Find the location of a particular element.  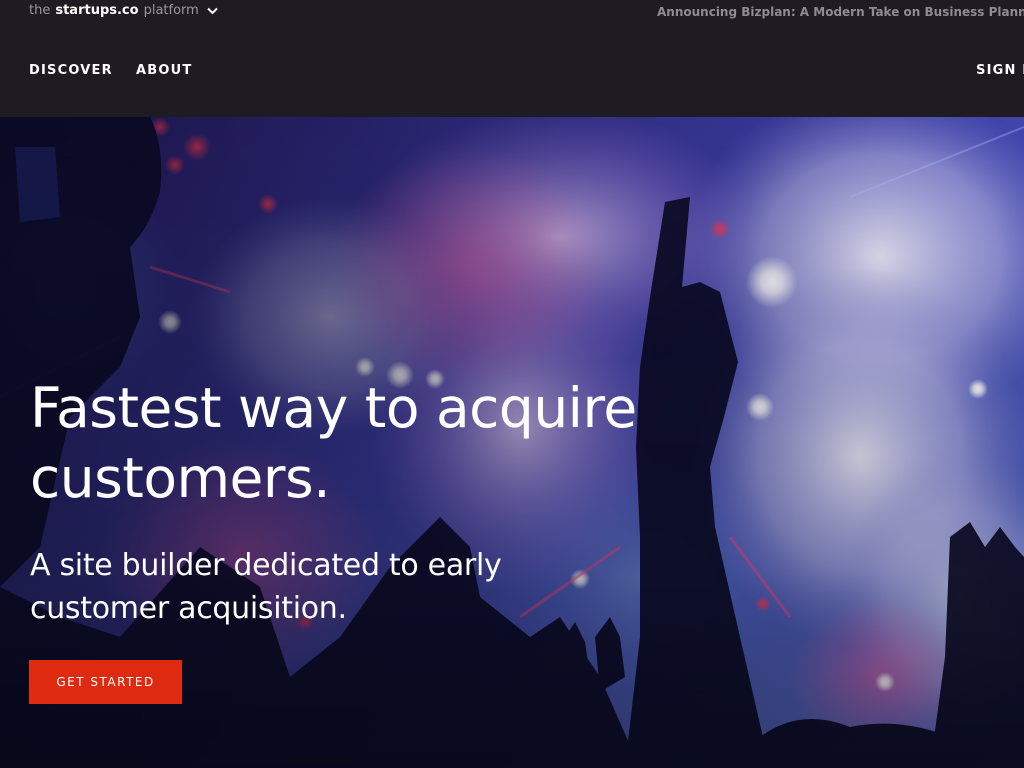

chevron-down-icon is located at coordinates (212, 11).